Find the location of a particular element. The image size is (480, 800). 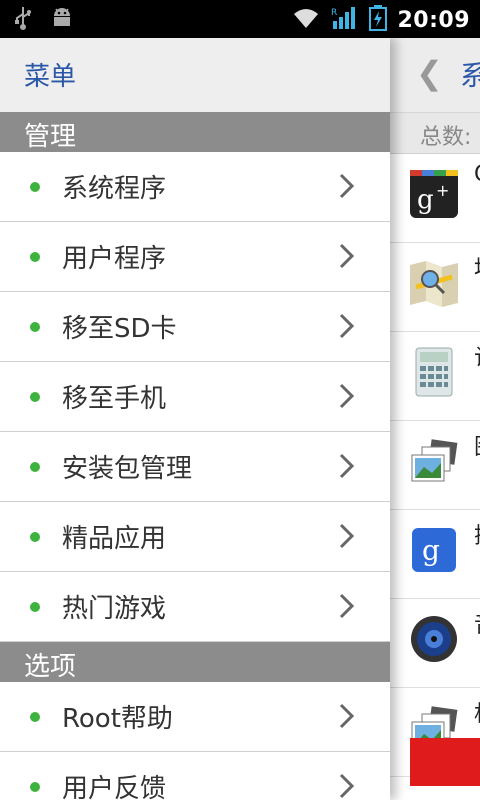

menu-item-hot-games: 热门游戏 is located at coordinates (195, 607).